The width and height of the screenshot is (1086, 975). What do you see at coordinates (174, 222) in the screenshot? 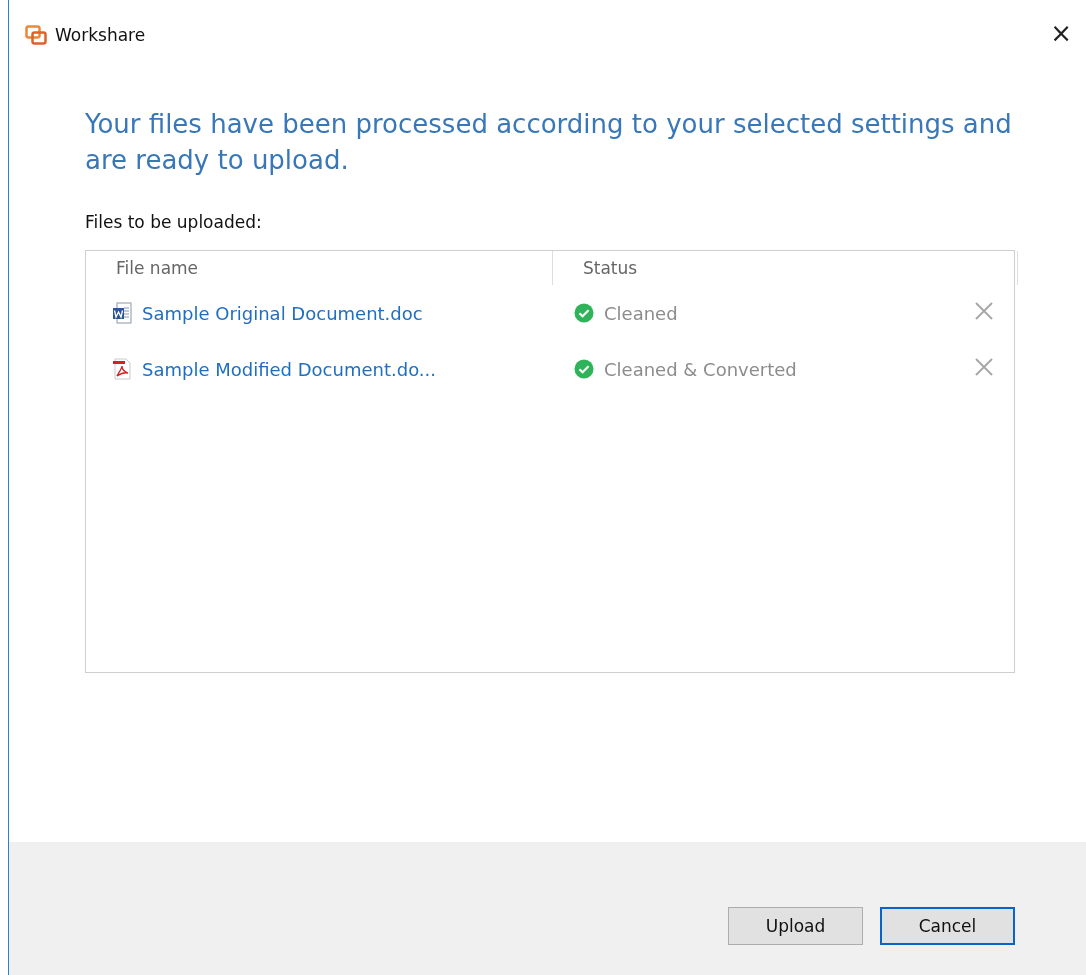
I see `list-label: Files to be uploaded:` at bounding box center [174, 222].